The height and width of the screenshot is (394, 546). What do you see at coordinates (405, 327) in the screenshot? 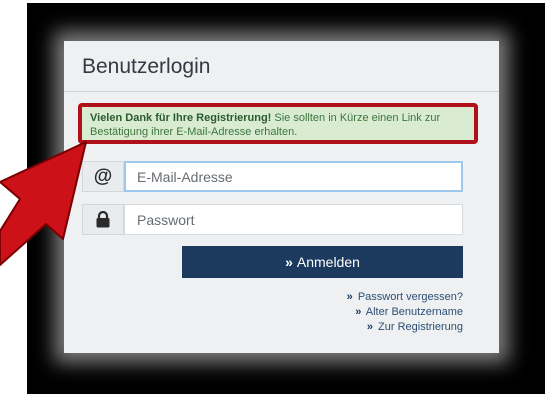
I see `register-link: » Zur Registrierung` at bounding box center [405, 327].